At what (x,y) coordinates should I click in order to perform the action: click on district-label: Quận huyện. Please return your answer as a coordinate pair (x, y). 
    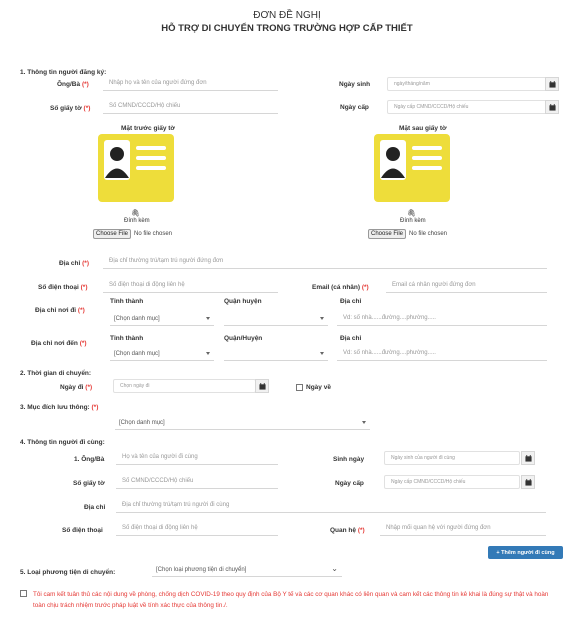
    Looking at the image, I should click on (243, 301).